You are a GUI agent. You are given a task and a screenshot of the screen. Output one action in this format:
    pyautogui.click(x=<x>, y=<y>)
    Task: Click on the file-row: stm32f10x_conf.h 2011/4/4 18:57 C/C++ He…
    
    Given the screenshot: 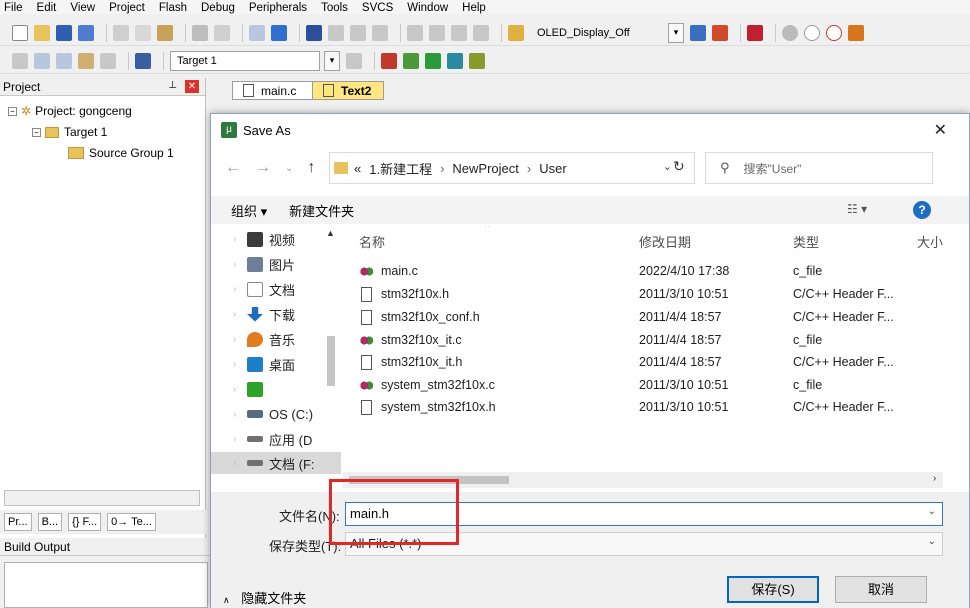 What is the action you would take?
    pyautogui.click(x=656, y=318)
    